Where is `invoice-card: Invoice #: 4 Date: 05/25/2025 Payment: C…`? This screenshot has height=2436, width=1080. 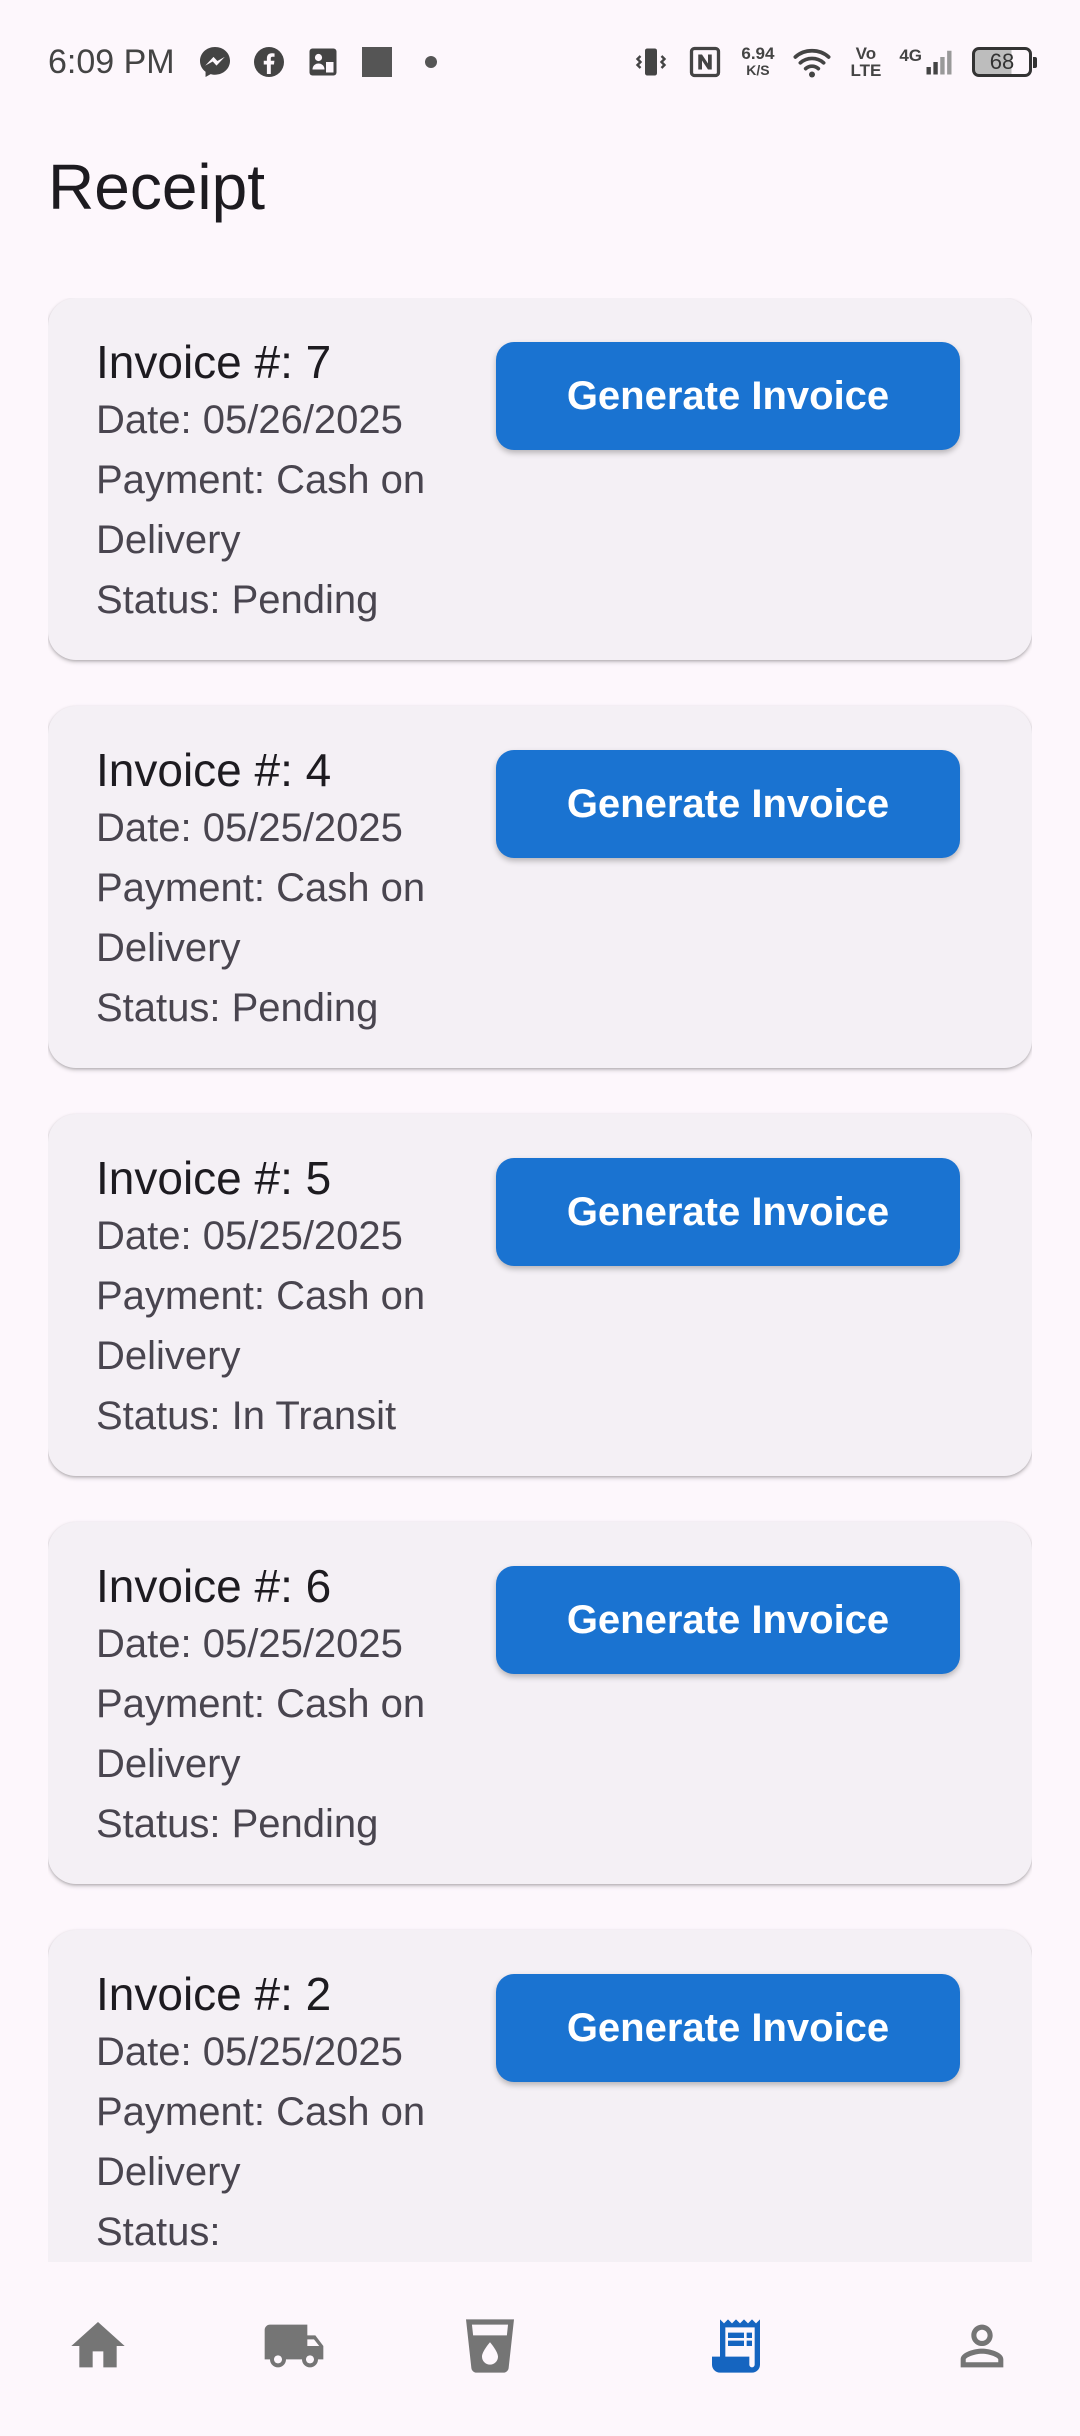 invoice-card: Invoice #: 4 Date: 05/25/2025 Payment: C… is located at coordinates (540, 887).